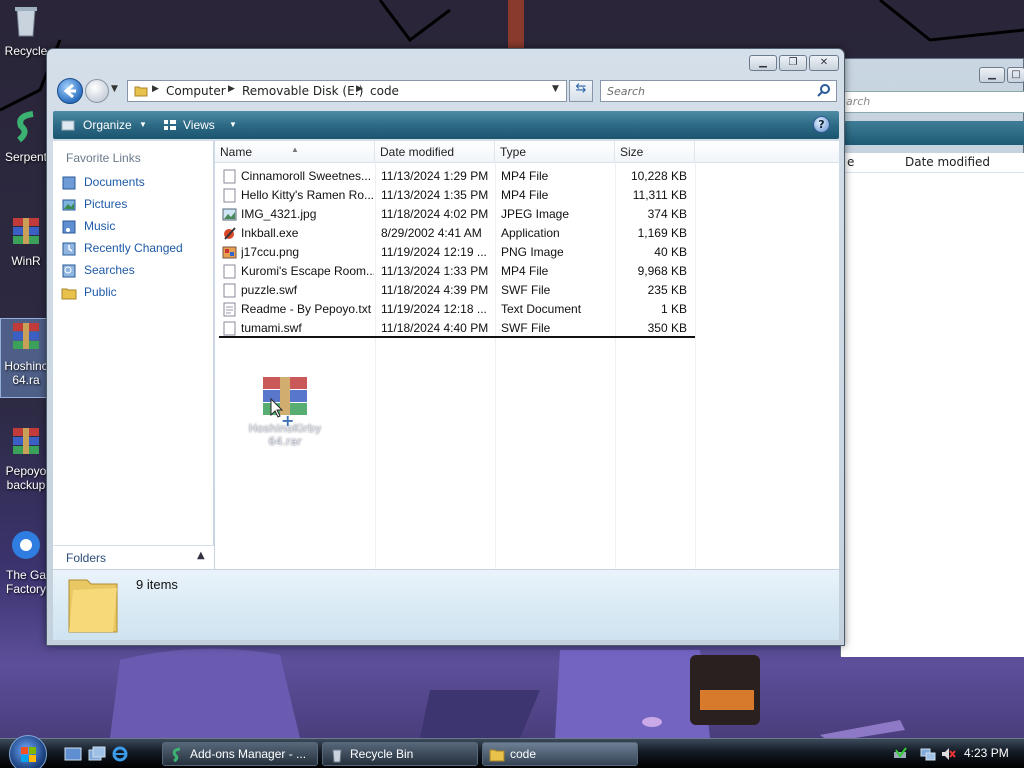  I want to click on favorite-links-header: Favorite Links, so click(103, 158).